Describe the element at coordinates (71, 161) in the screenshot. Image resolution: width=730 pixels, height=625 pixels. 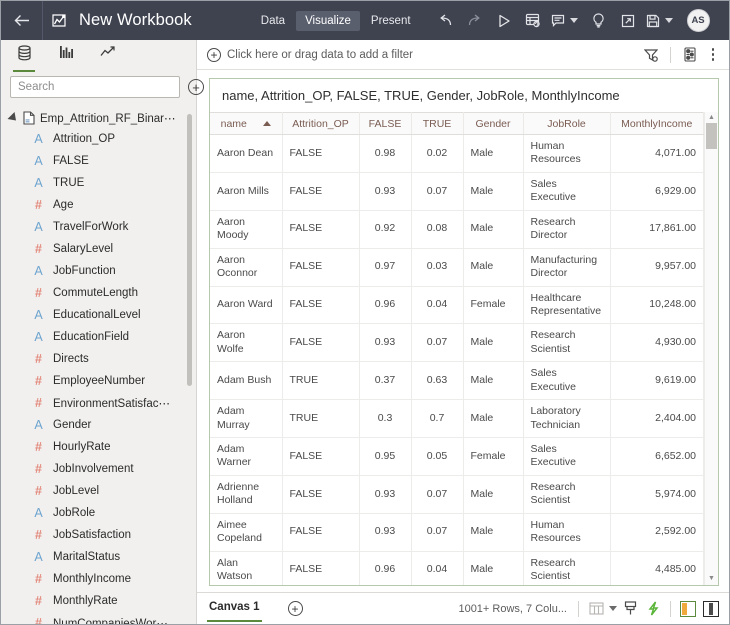
I see `field-label: FALSE` at that location.